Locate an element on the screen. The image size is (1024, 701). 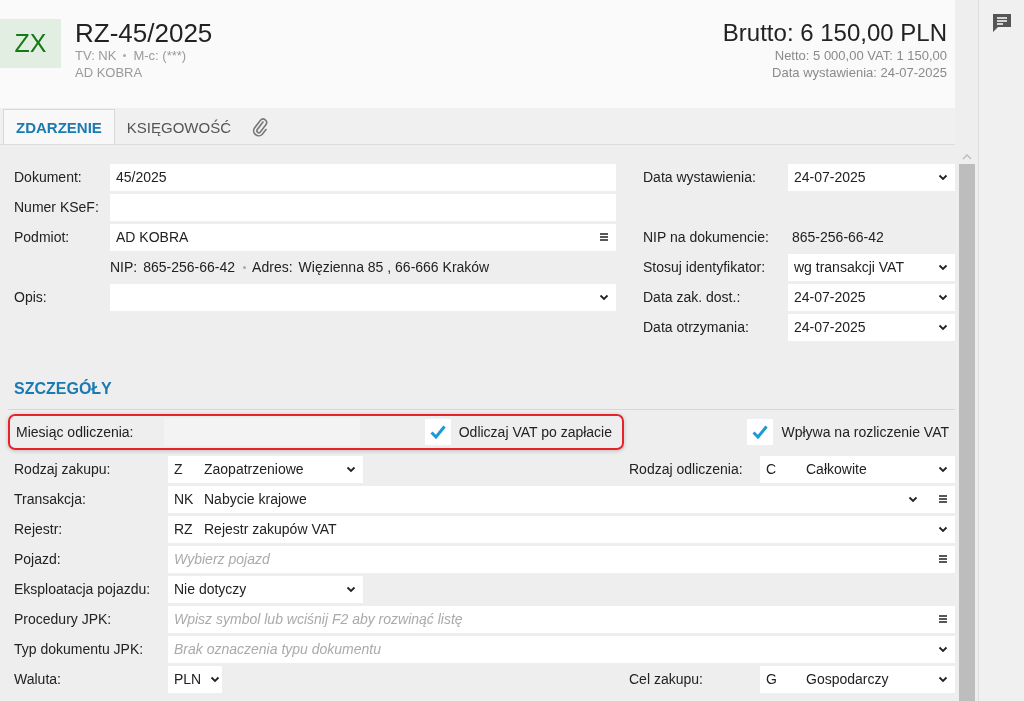
contractor-name: AD KOBRA is located at coordinates (109, 72).